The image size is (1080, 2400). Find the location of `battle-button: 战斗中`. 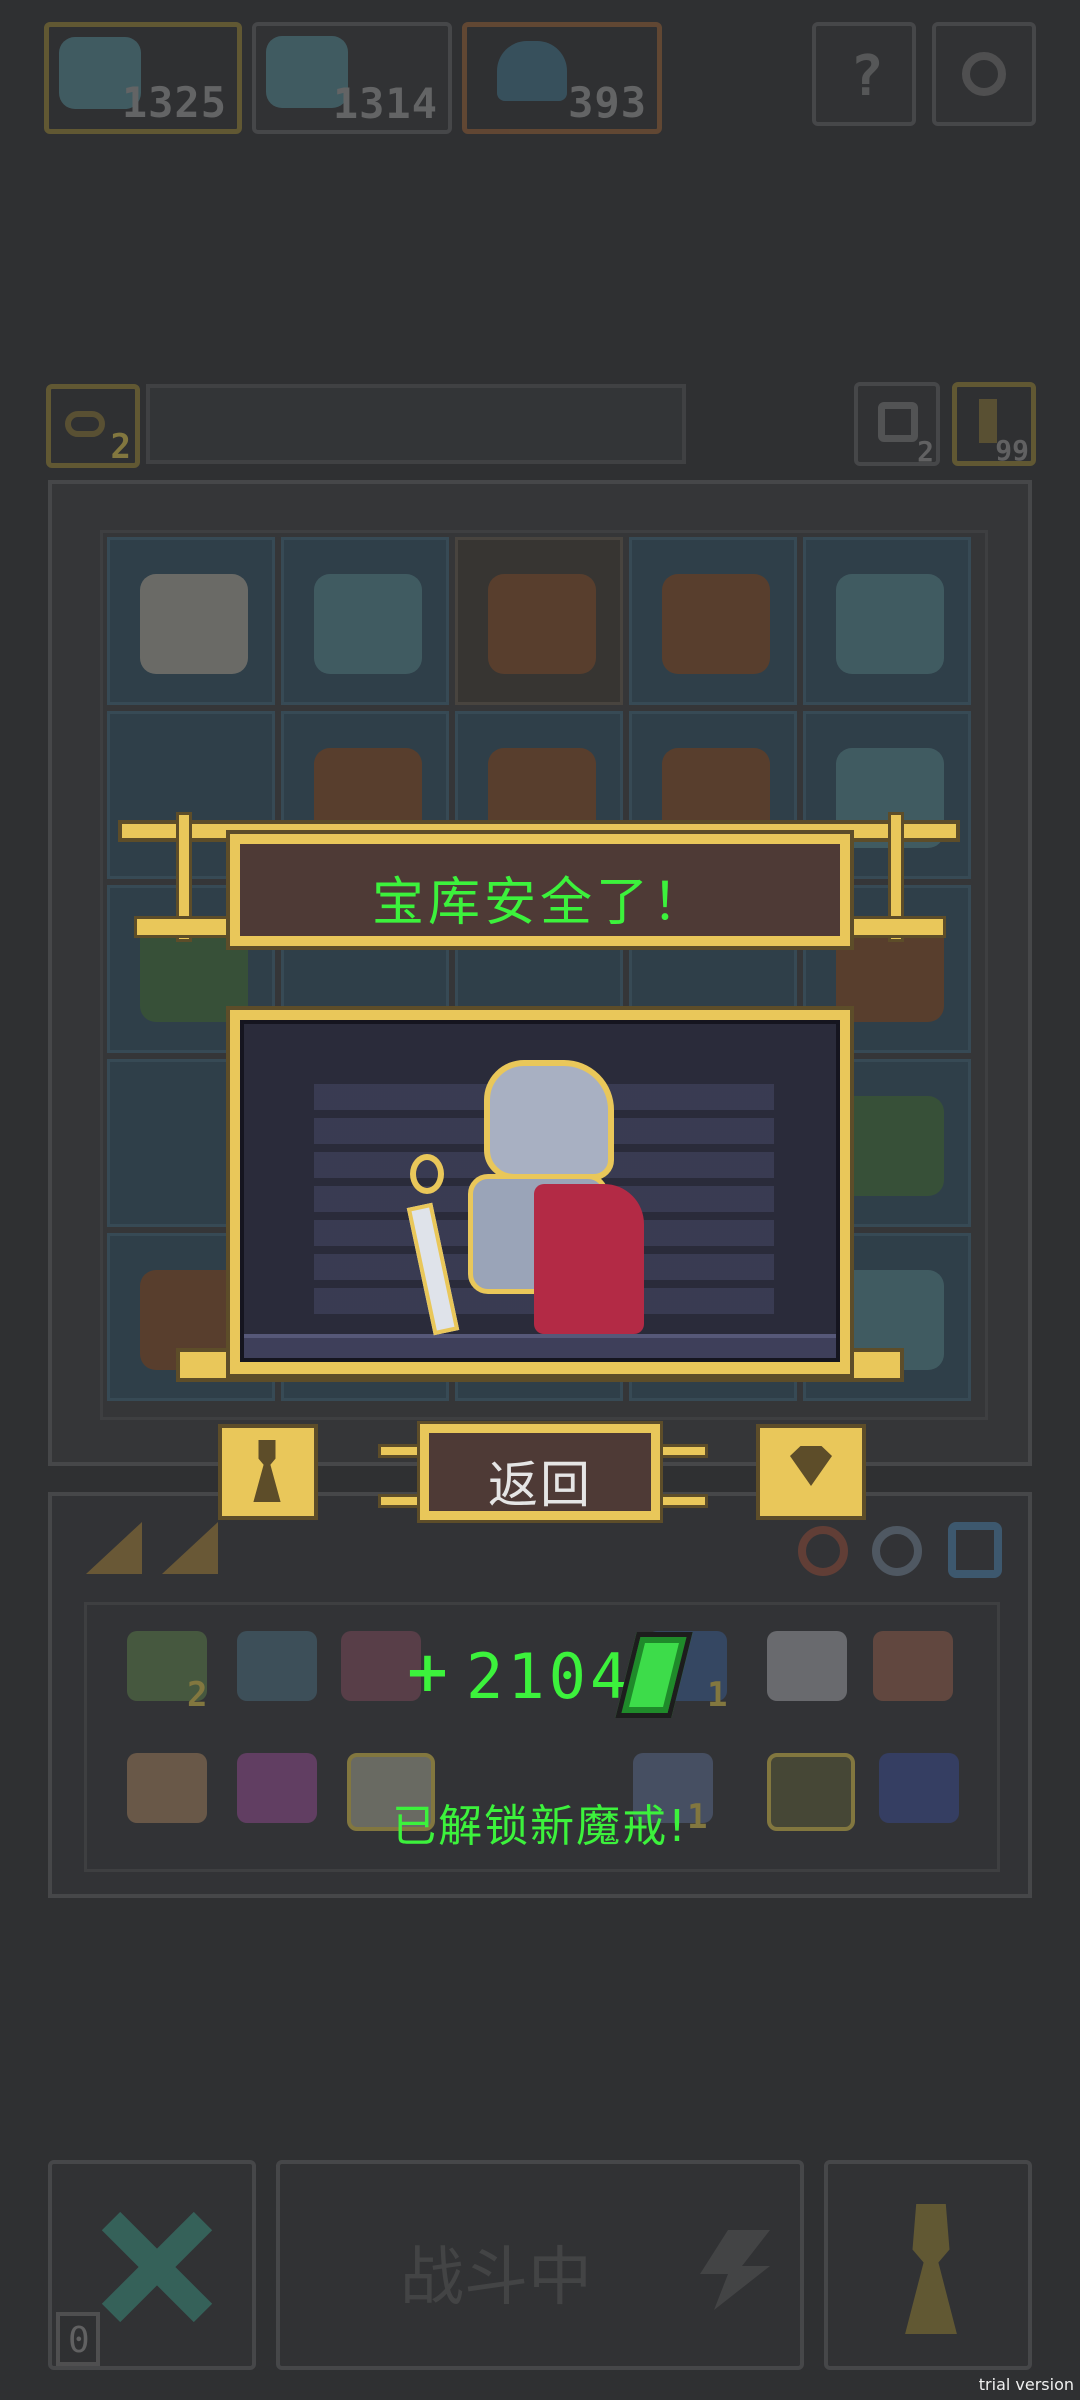

battle-button: 战斗中 is located at coordinates (540, 2265).